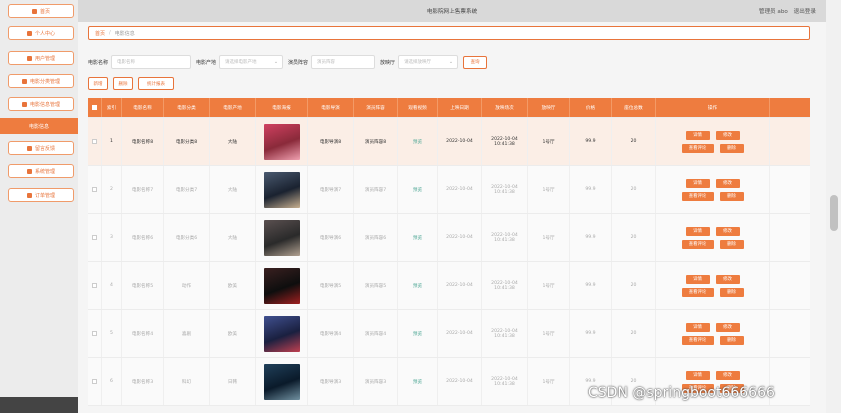 Image resolution: width=841 pixels, height=413 pixels. Describe the element at coordinates (634, 333) in the screenshot. I see `cell-seats: 20` at that location.